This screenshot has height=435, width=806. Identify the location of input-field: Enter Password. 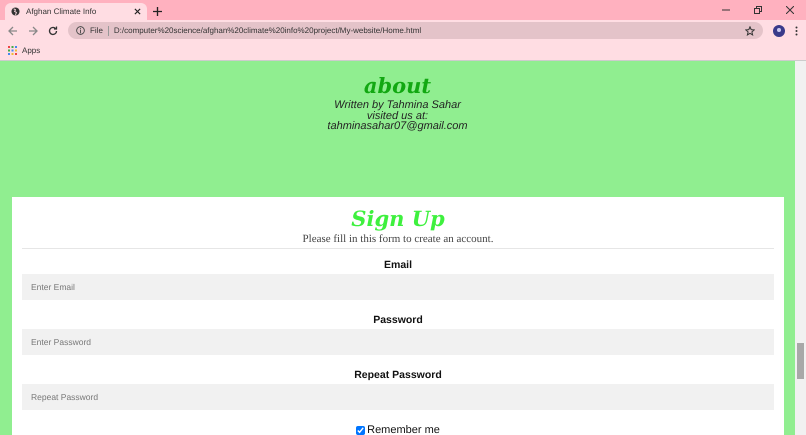
(398, 342).